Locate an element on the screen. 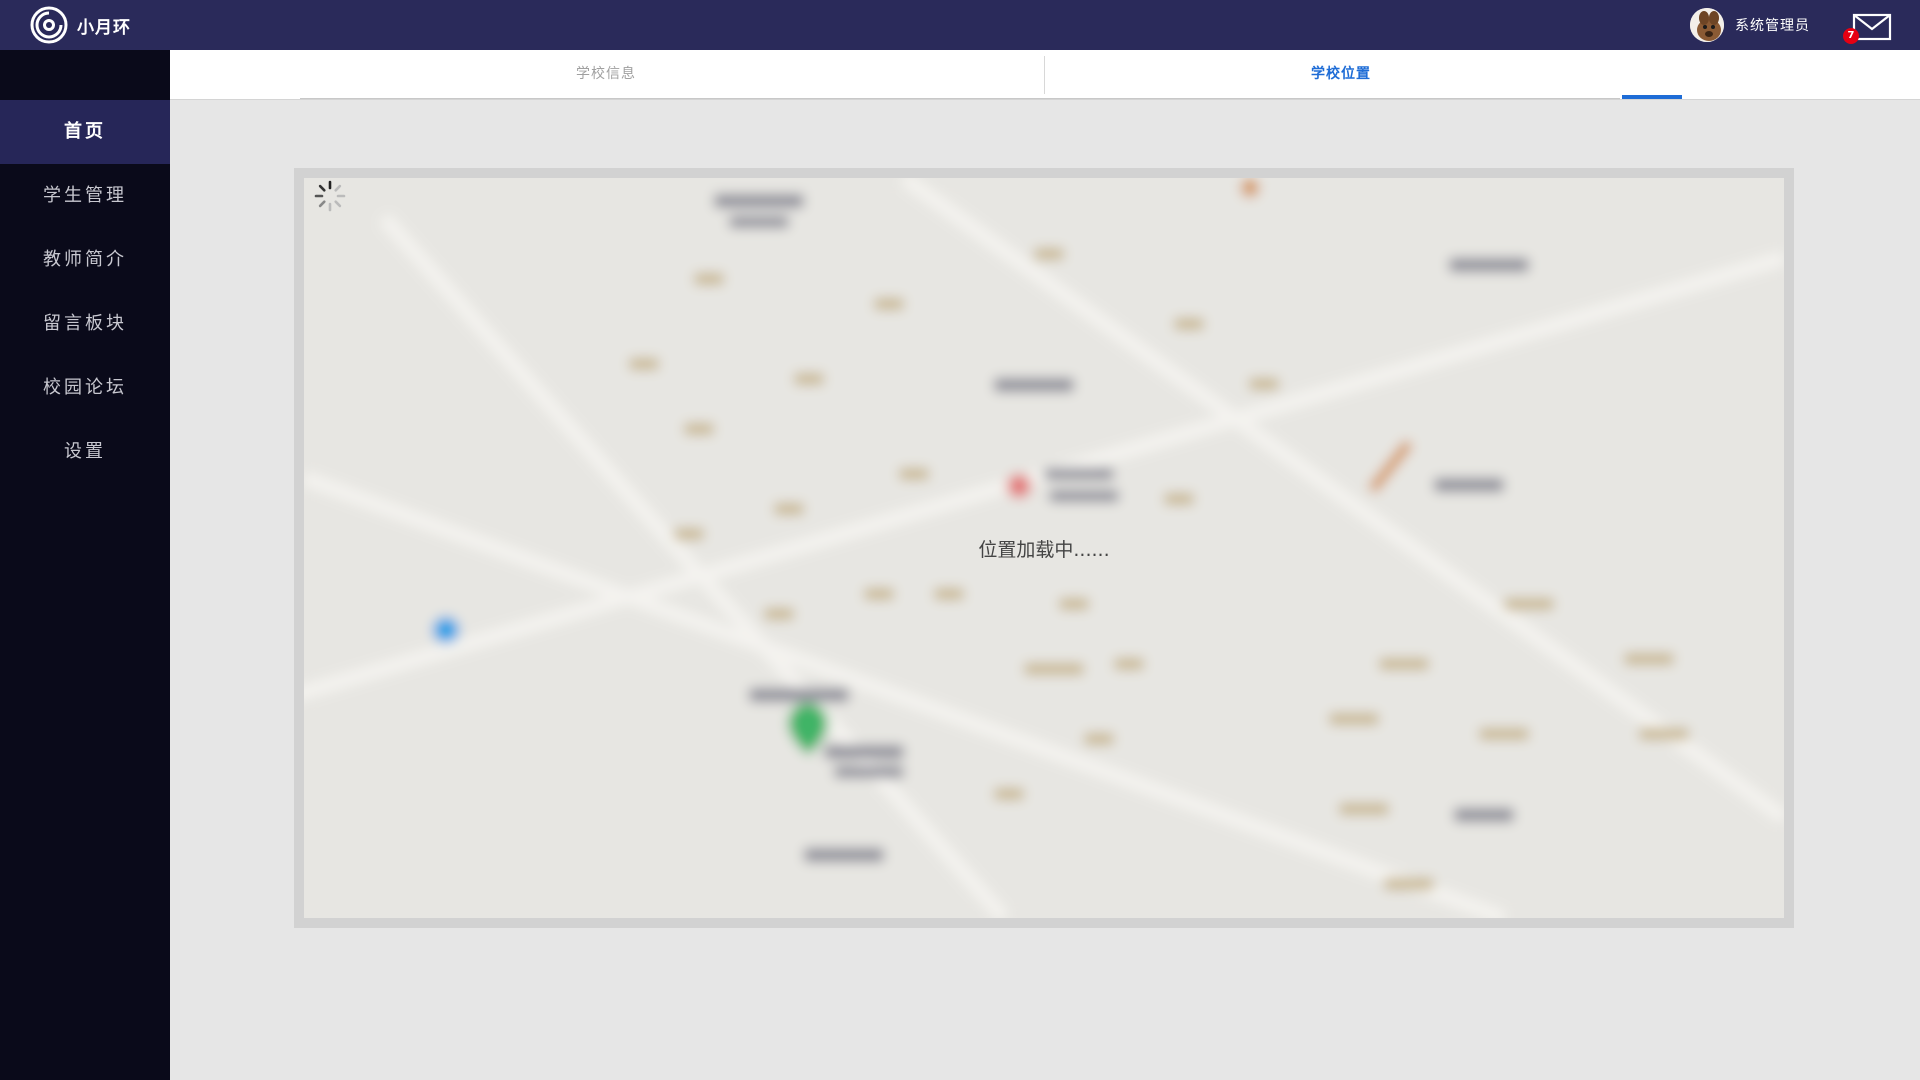 This screenshot has height=1080, width=1920. sidebar-item-settings: 设置 is located at coordinates (85, 452).